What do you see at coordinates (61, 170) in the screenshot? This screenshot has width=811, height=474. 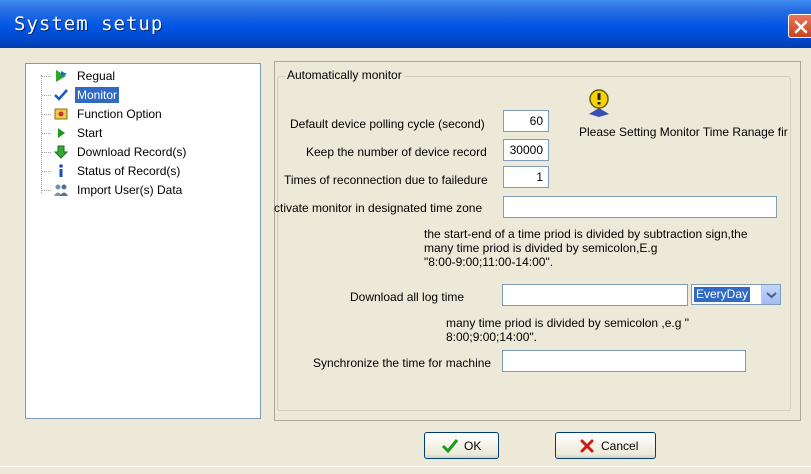 I see `info-icon` at bounding box center [61, 170].